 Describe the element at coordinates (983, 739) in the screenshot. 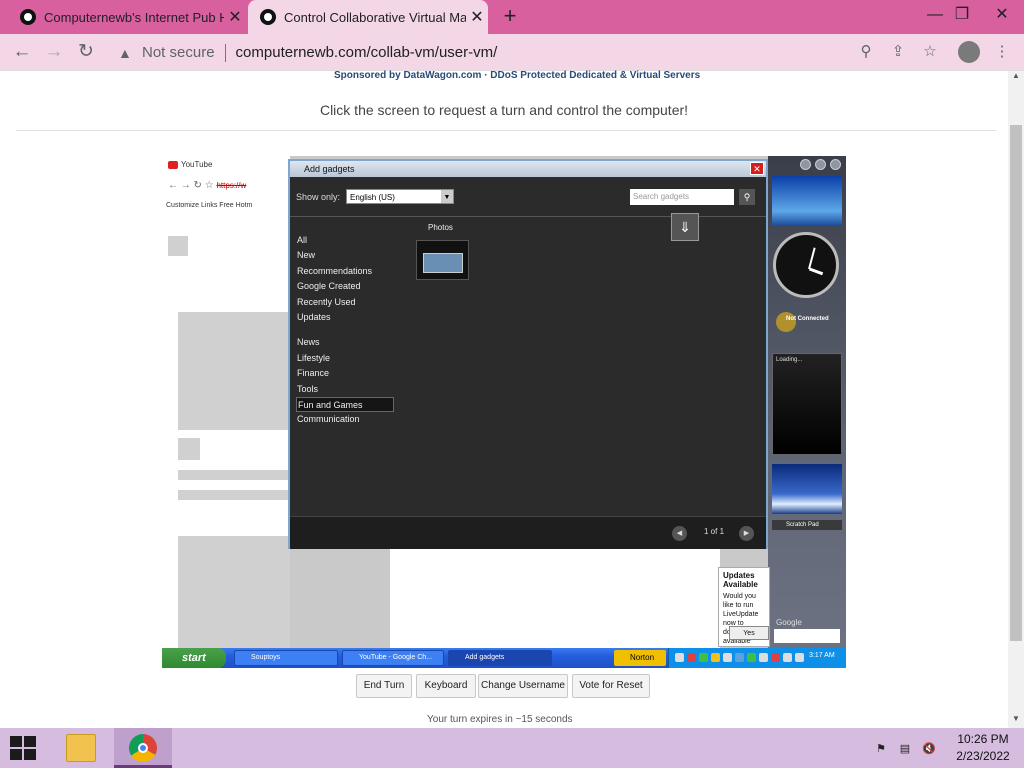

I see `system-time: 10:26 PM` at that location.